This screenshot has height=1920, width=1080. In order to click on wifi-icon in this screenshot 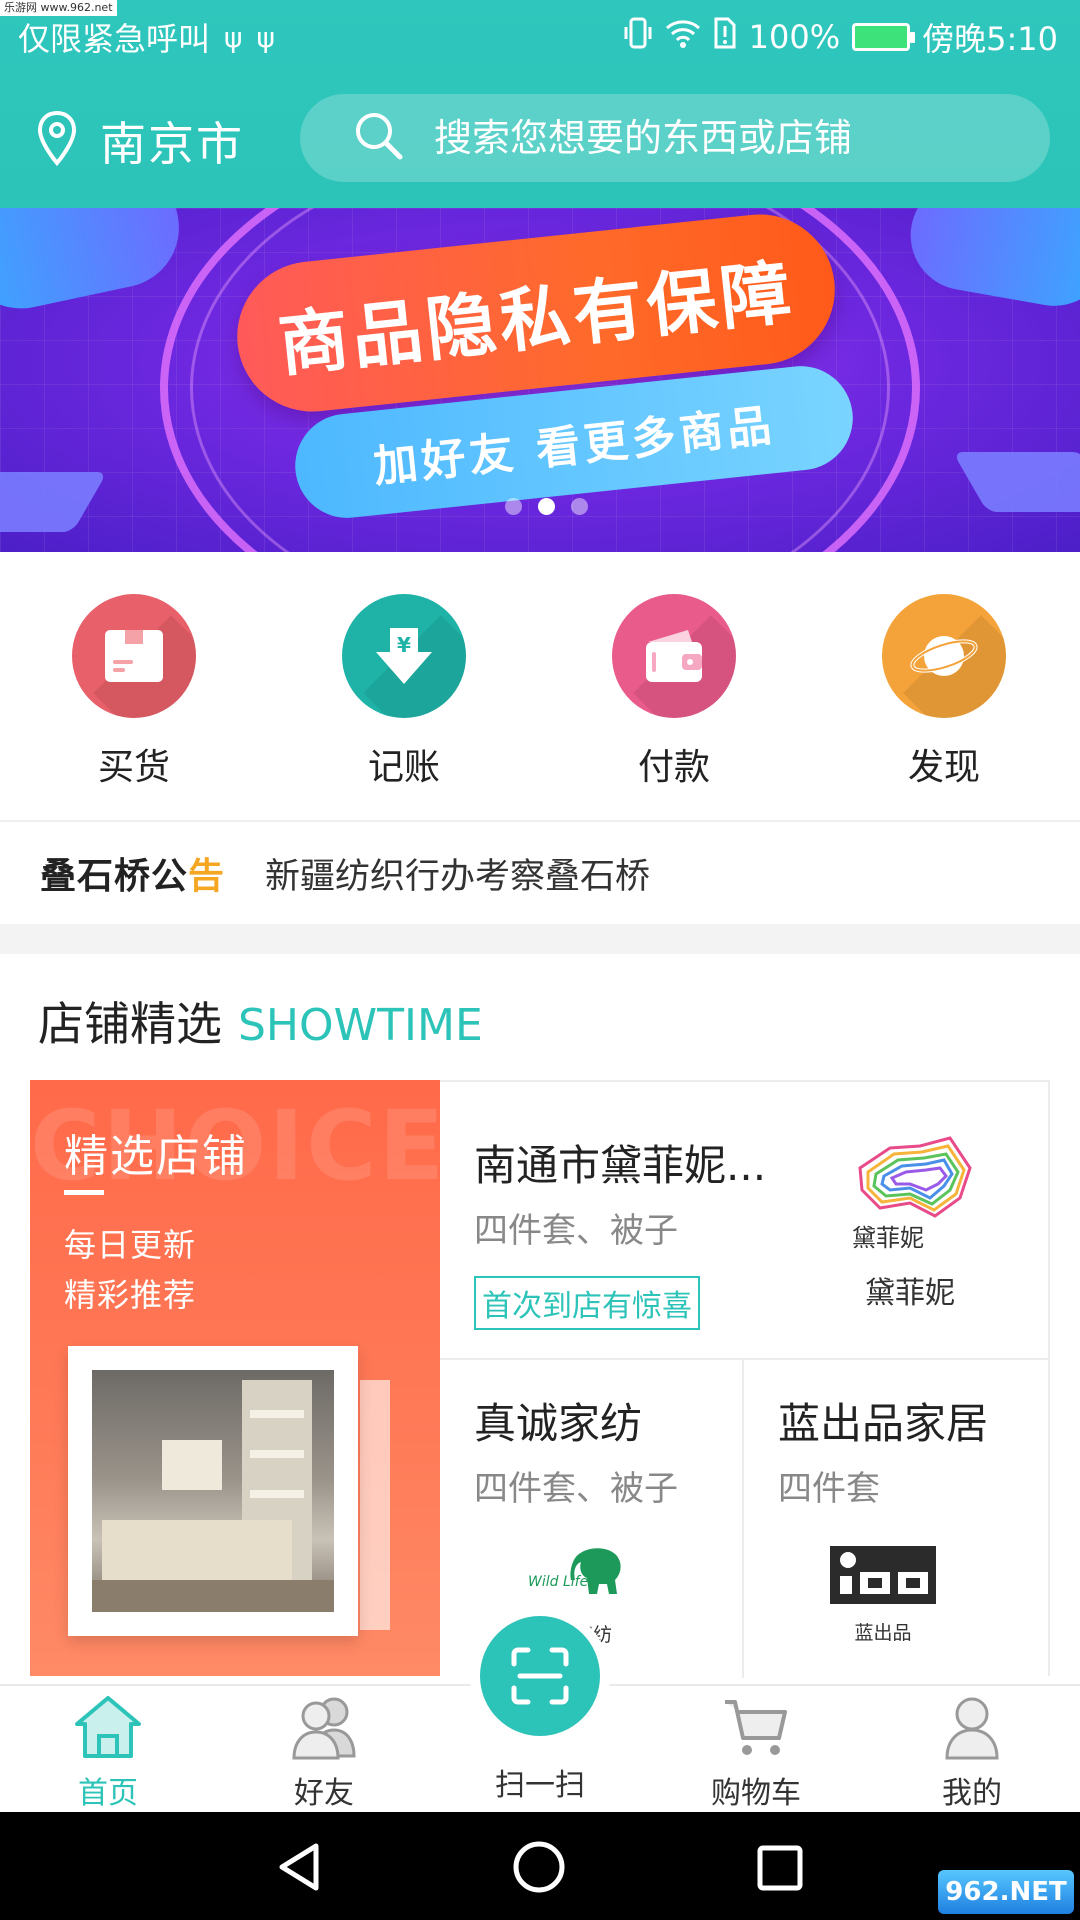, I will do `click(683, 37)`.